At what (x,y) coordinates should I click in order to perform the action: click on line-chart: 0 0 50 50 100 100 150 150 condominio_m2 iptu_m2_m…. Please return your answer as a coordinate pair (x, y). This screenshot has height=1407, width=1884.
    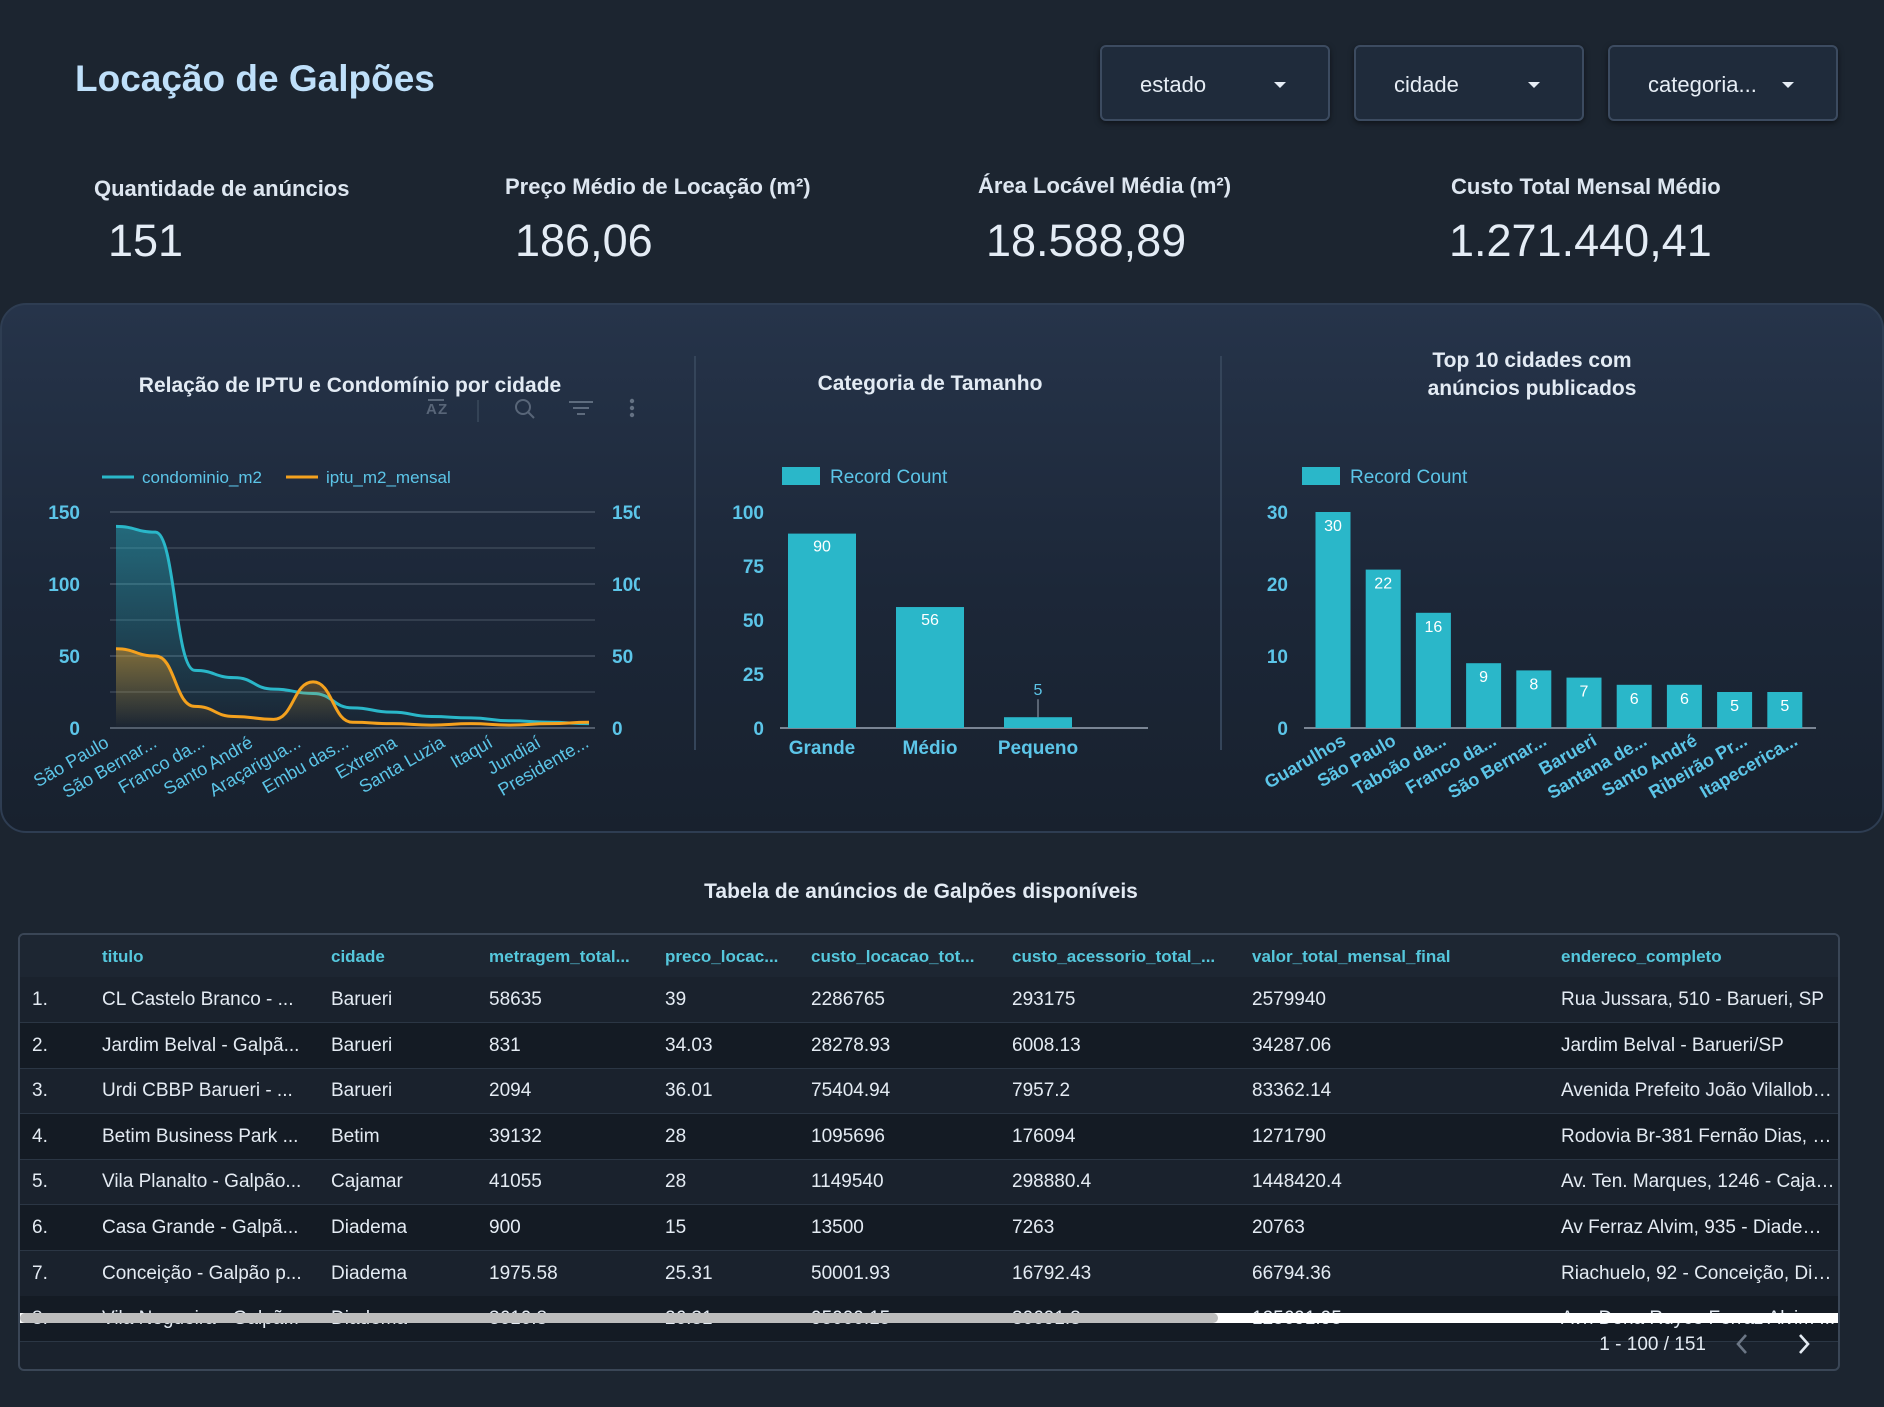
    Looking at the image, I should click on (335, 635).